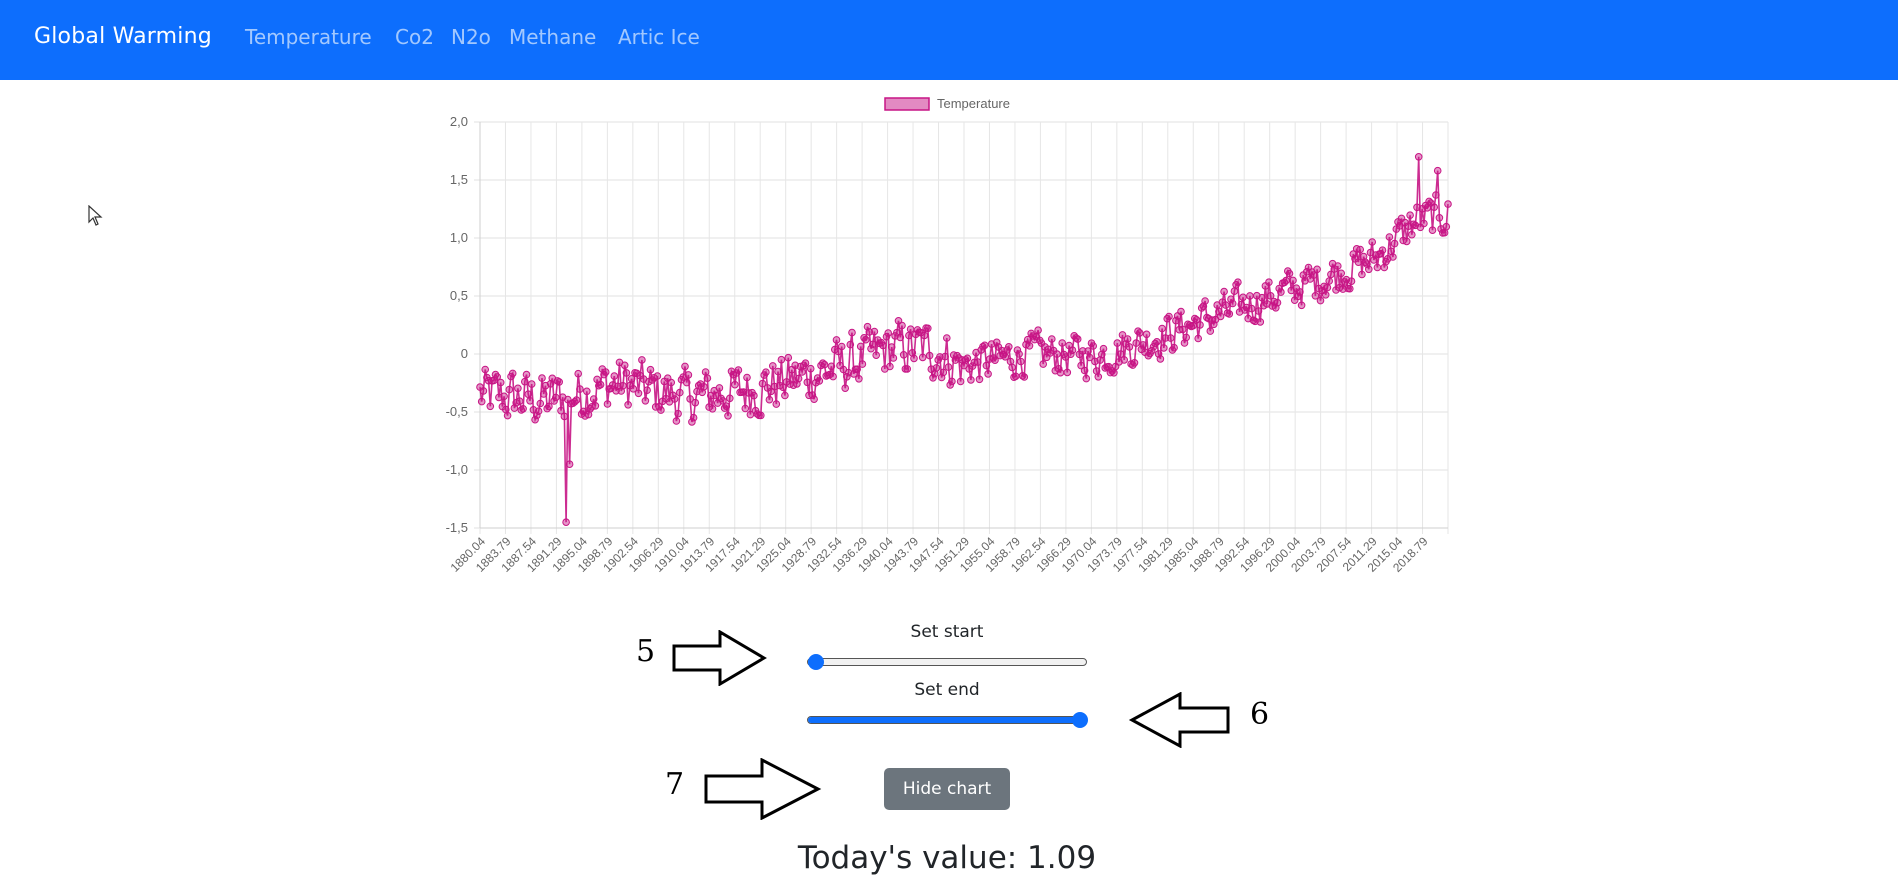 This screenshot has height=883, width=1898. I want to click on hide-chart-button: Hide chart, so click(947, 789).